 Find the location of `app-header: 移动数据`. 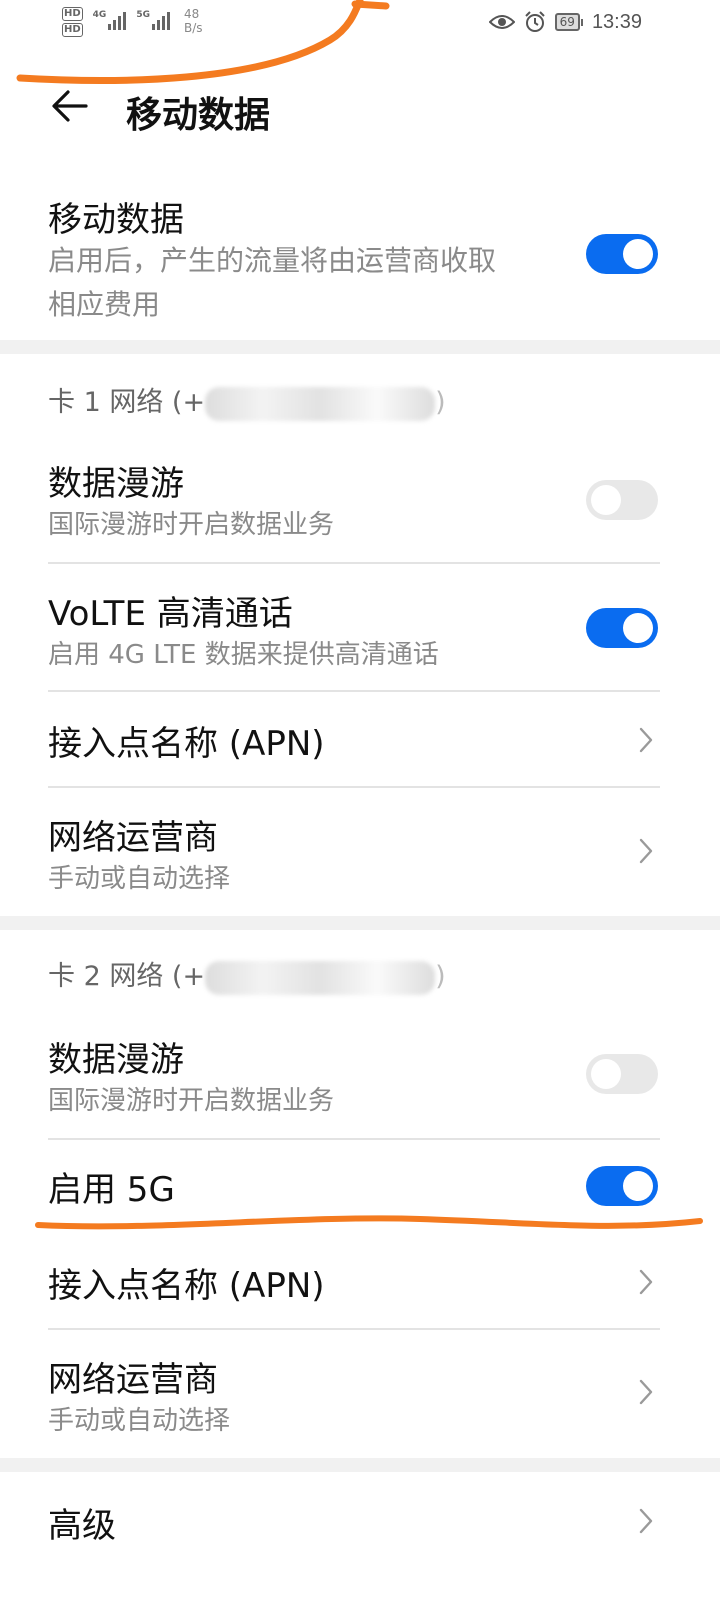

app-header: 移动数据 is located at coordinates (360, 105).